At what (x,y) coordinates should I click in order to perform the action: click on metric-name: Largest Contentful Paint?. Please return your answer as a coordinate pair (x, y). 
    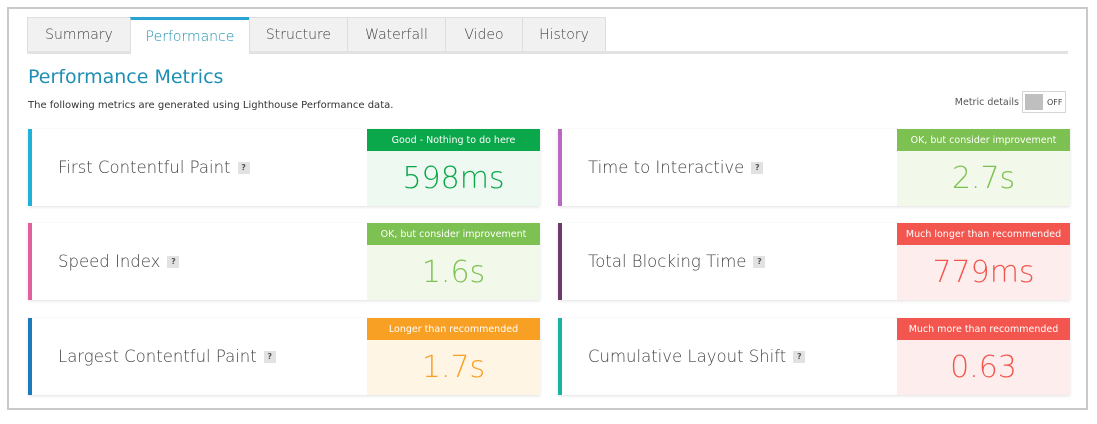
    Looking at the image, I should click on (167, 356).